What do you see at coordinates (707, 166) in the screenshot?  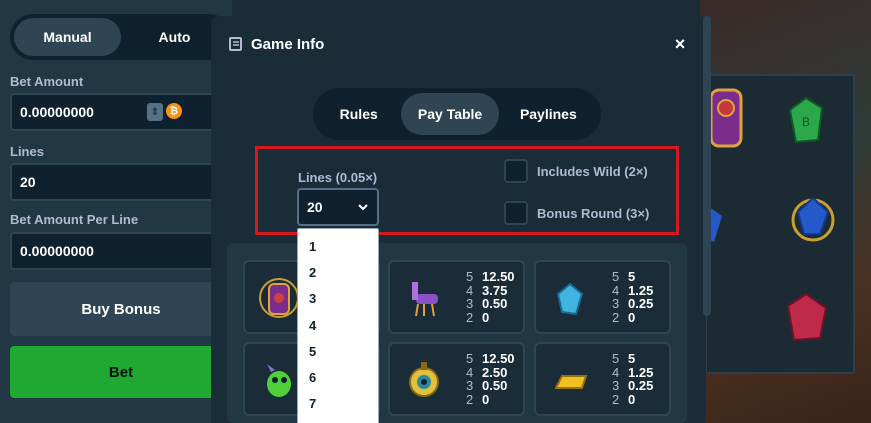 I see `modal-scrollbar` at bounding box center [707, 166].